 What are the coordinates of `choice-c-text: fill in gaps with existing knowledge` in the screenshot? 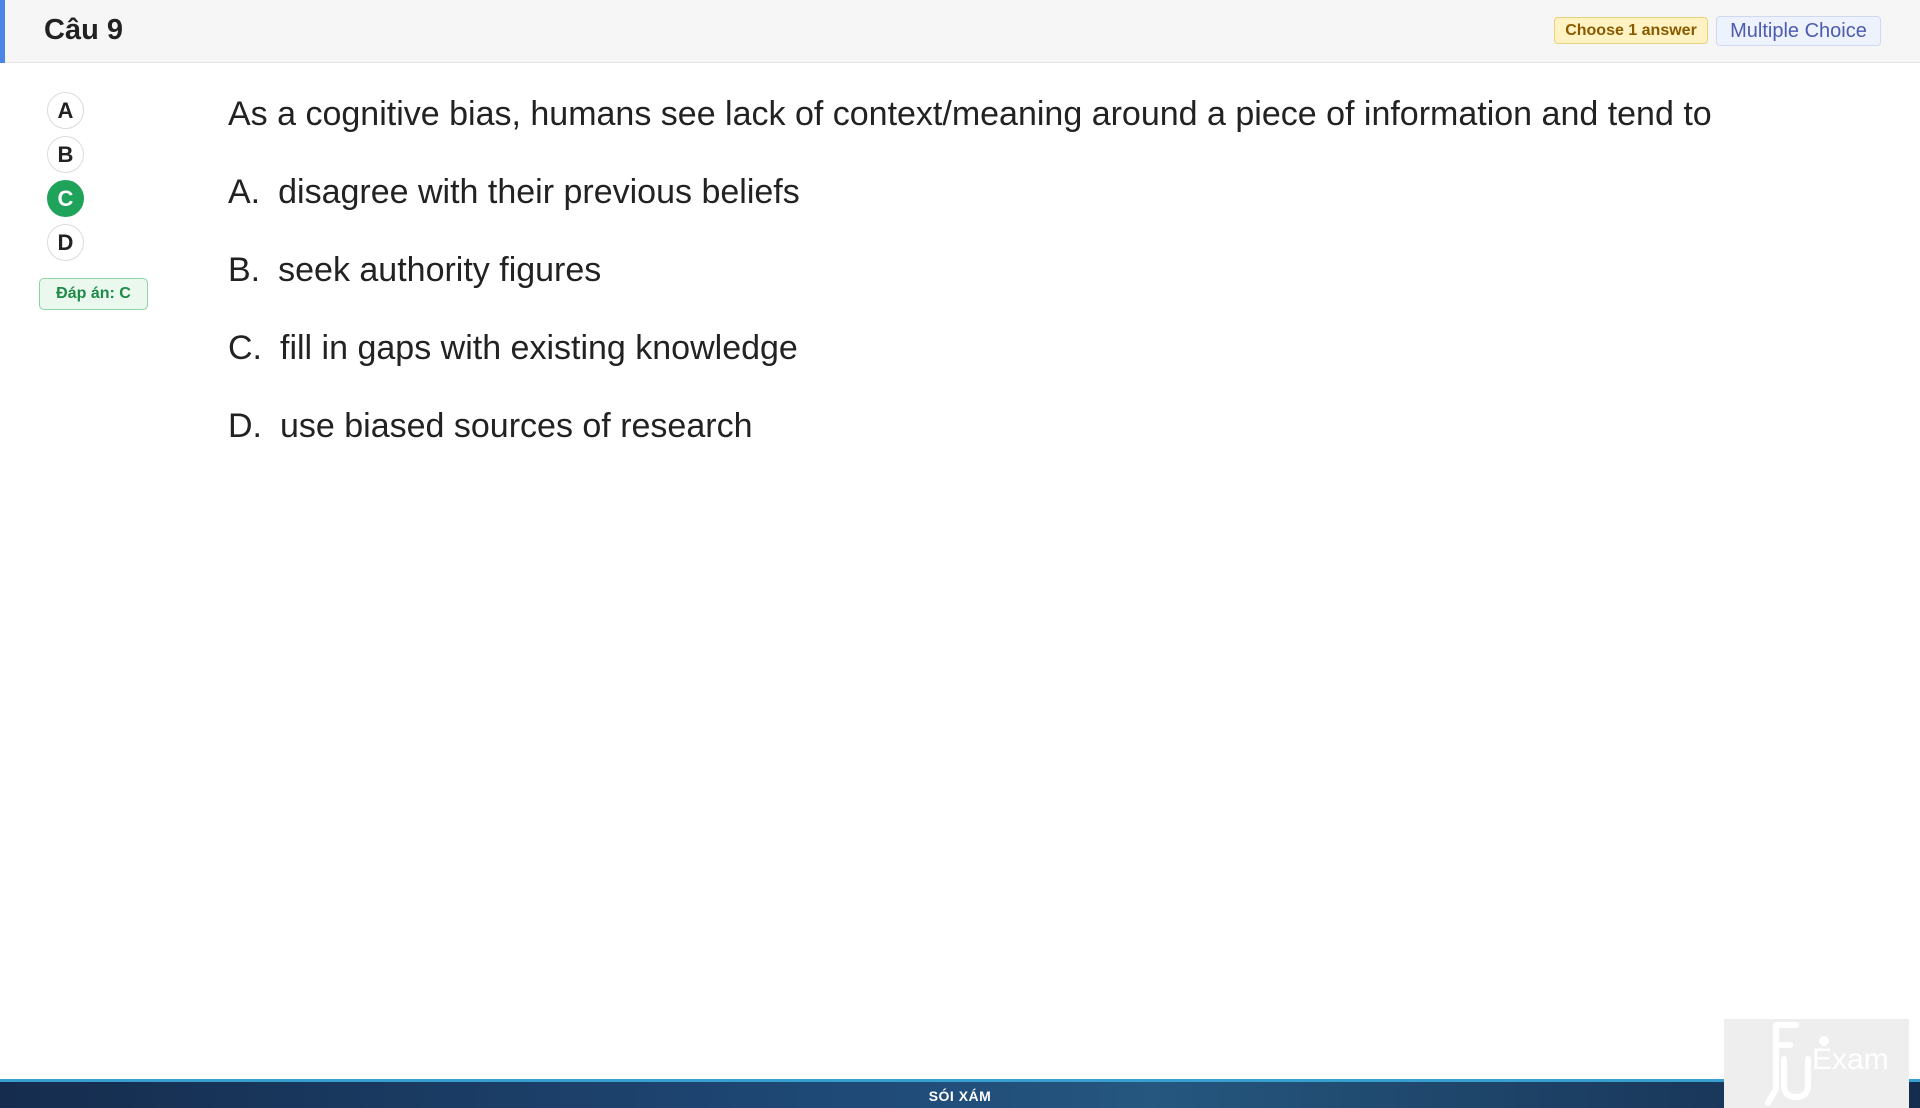 It's located at (539, 348).